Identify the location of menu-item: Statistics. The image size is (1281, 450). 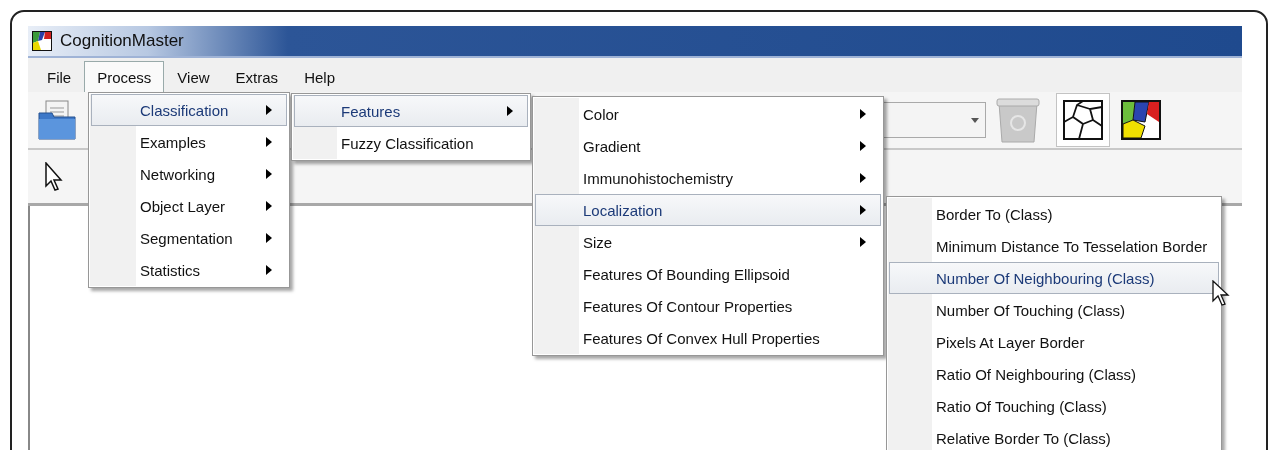
(189, 270).